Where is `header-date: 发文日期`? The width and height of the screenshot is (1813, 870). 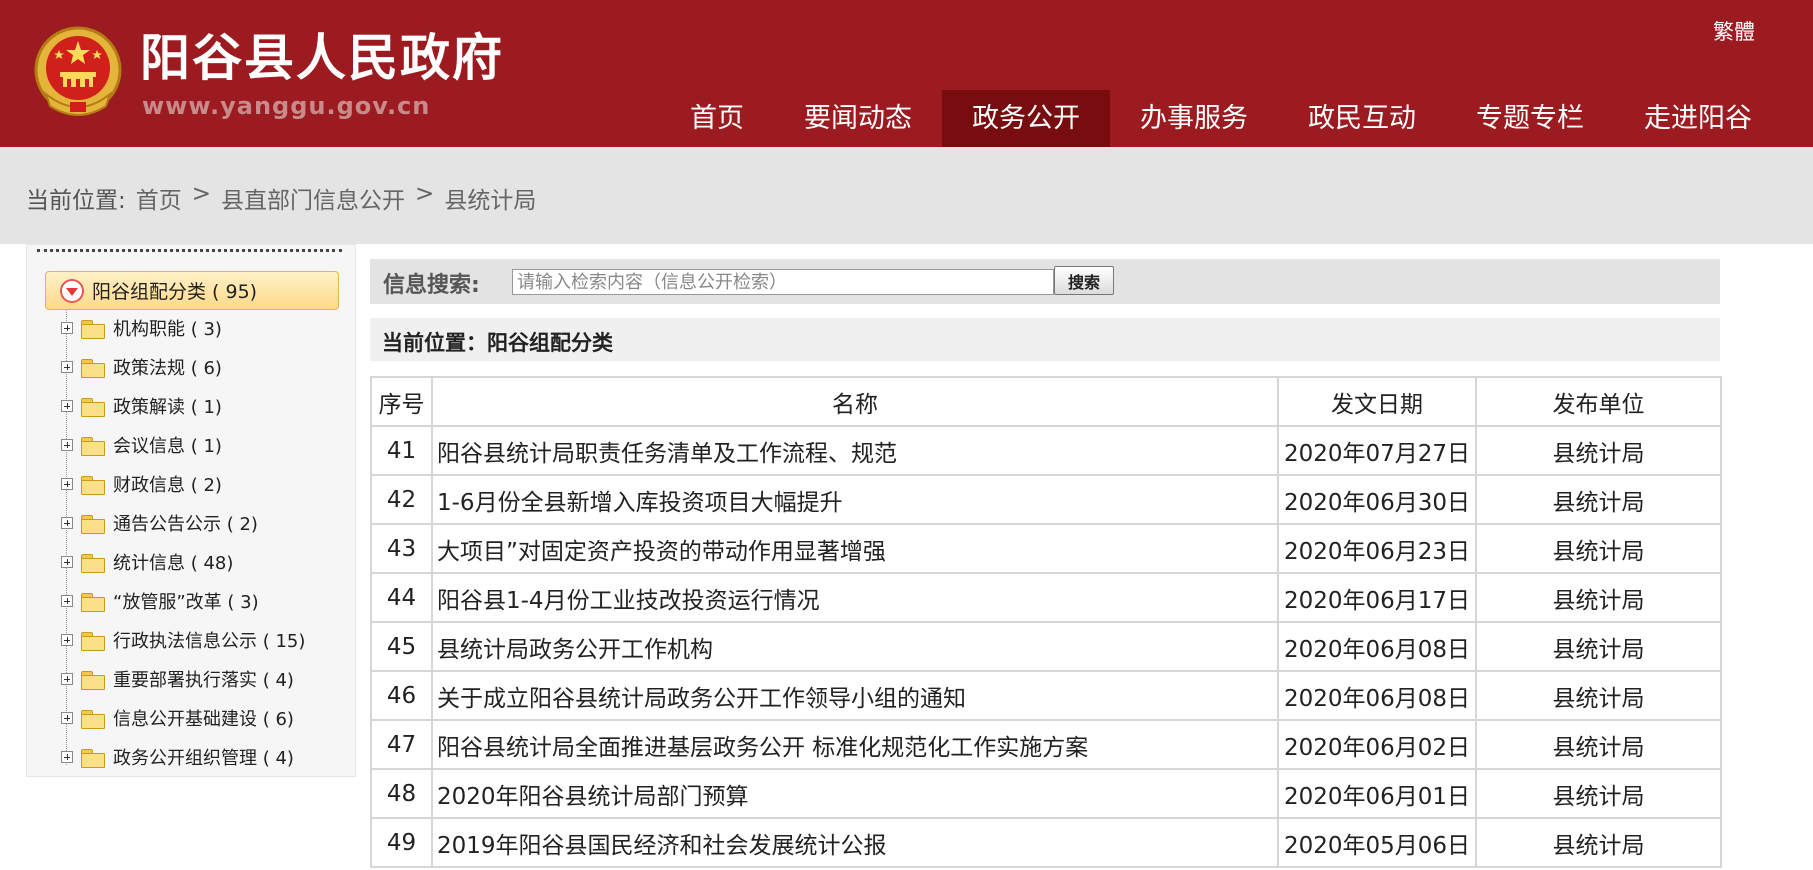 header-date: 发文日期 is located at coordinates (1377, 401).